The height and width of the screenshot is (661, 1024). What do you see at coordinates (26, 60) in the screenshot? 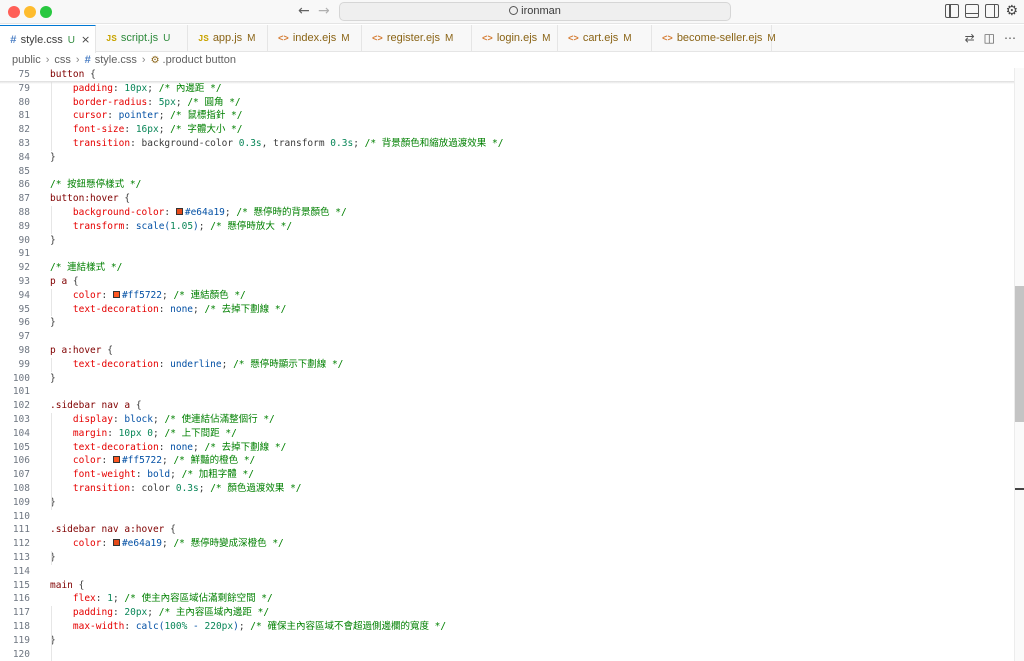
I see `breadcrumb-item-folder: public` at bounding box center [26, 60].